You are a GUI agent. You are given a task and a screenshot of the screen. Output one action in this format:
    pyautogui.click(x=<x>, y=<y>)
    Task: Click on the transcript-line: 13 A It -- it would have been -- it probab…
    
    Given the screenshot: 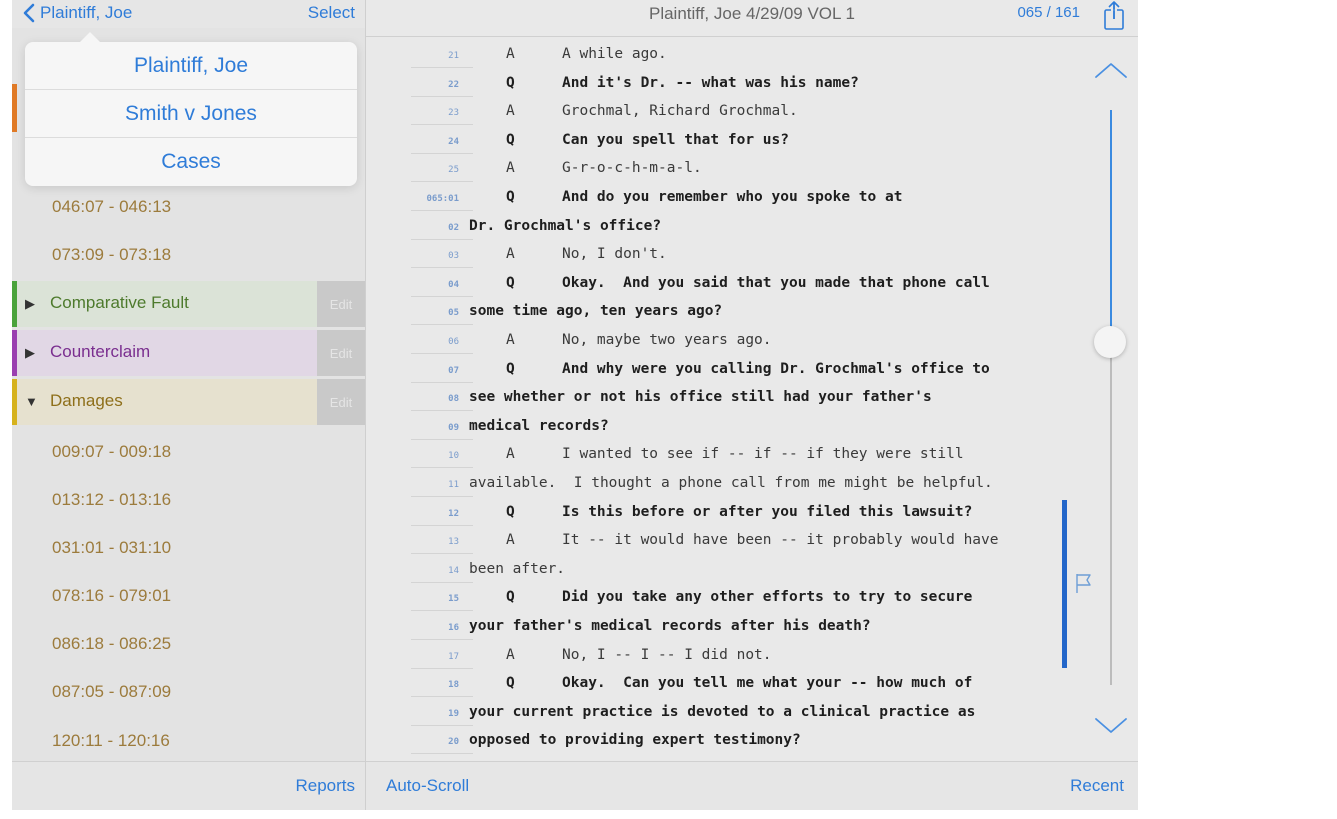 What is the action you would take?
    pyautogui.click(x=716, y=543)
    